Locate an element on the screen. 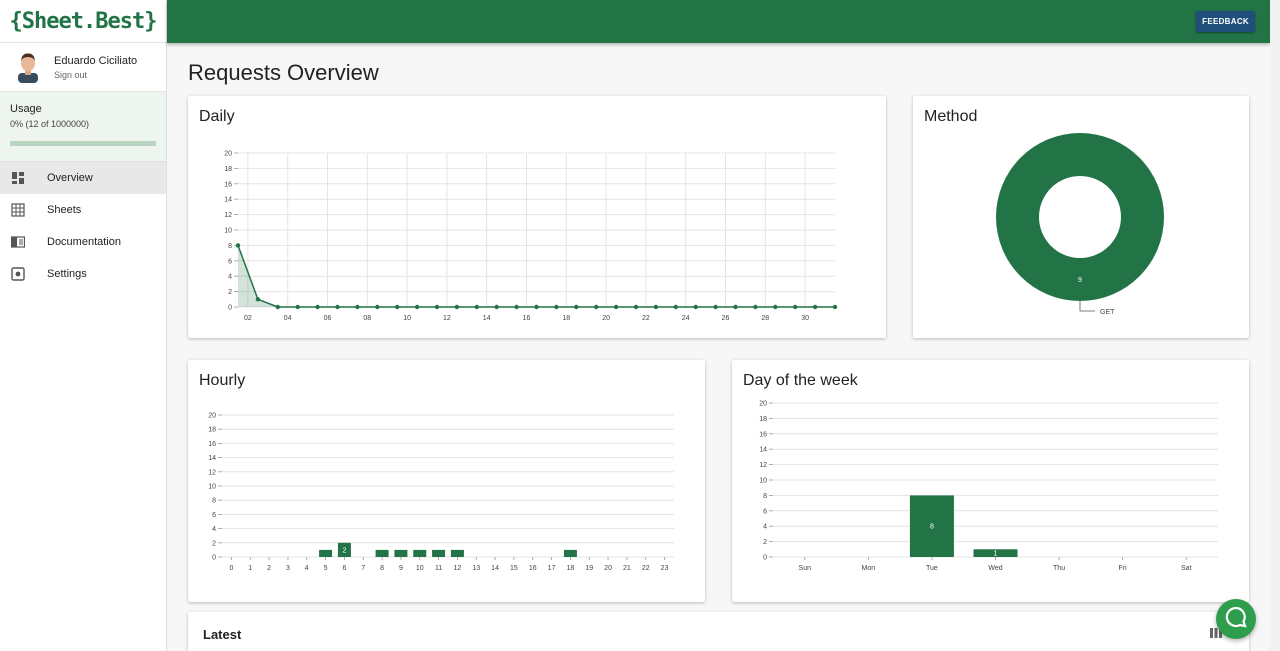 This screenshot has height=651, width=1280. x-tick-label: 4 is located at coordinates (307, 568).